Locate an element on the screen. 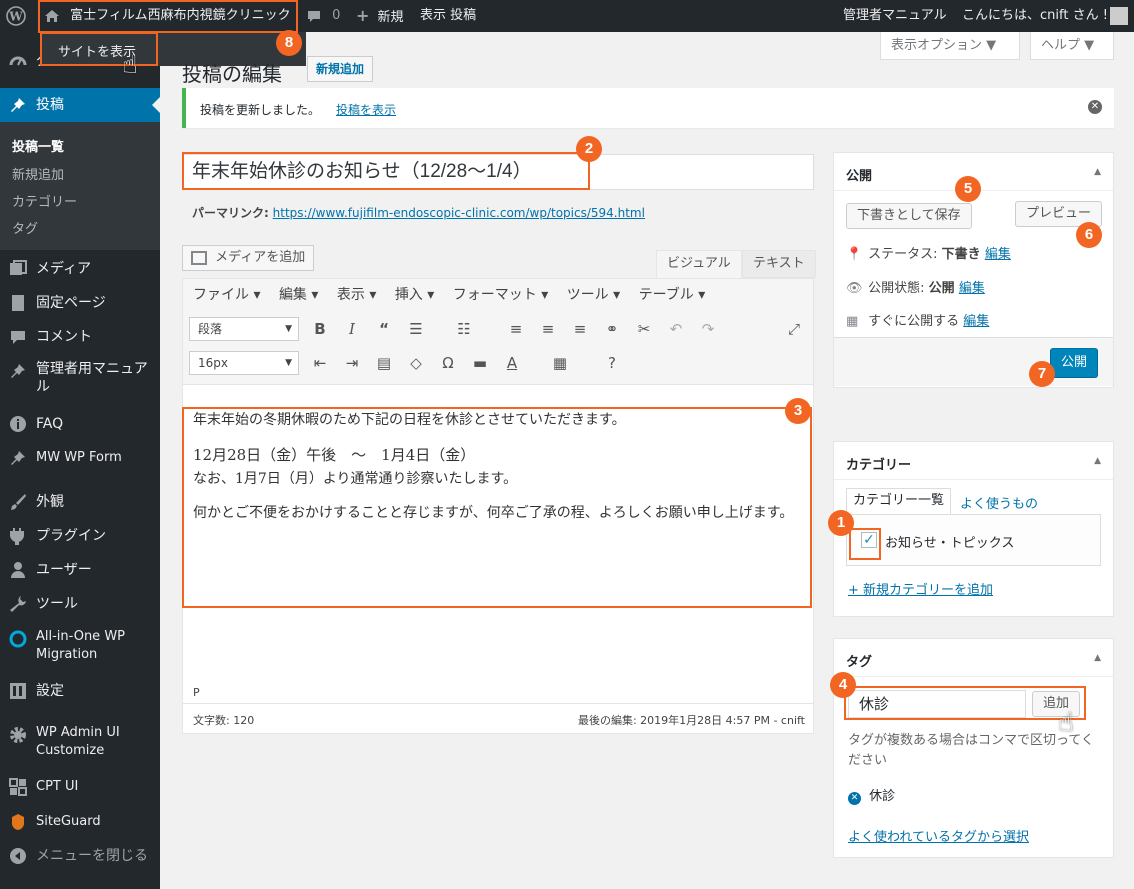 The image size is (1134, 889). sidebar-collapse: メニューを閉じる is located at coordinates (80, 856).